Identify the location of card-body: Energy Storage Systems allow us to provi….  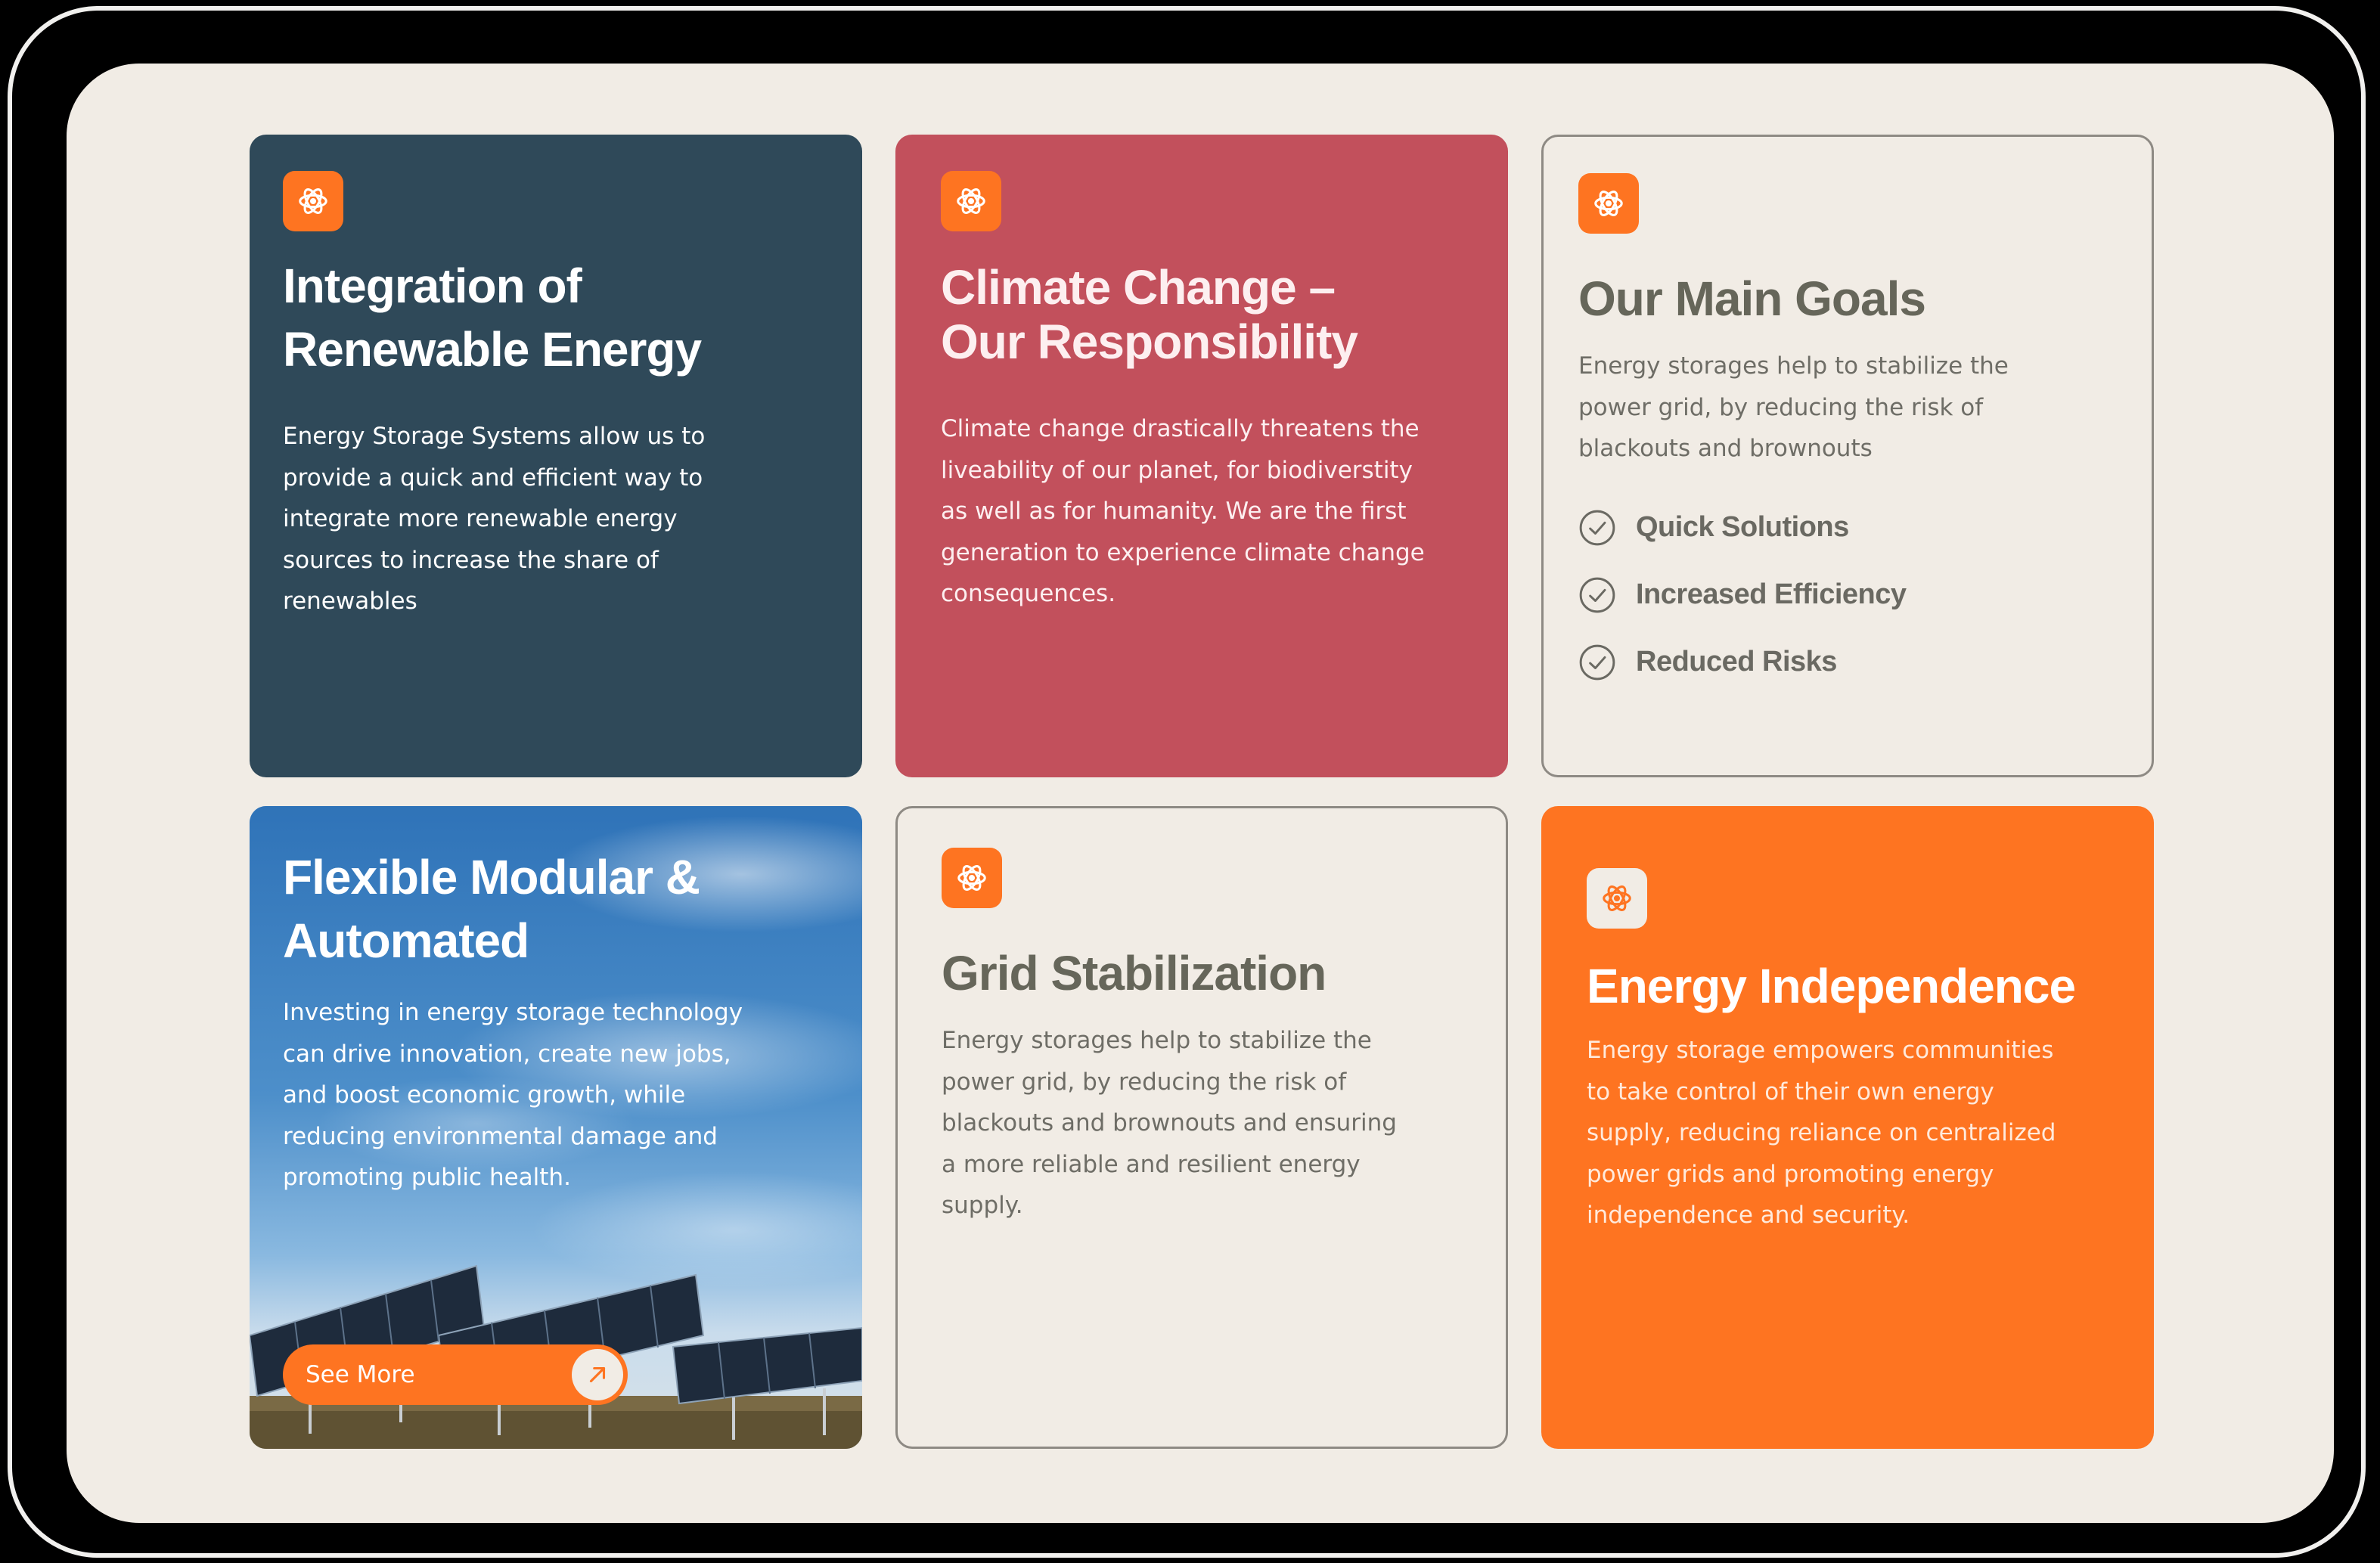
(494, 519).